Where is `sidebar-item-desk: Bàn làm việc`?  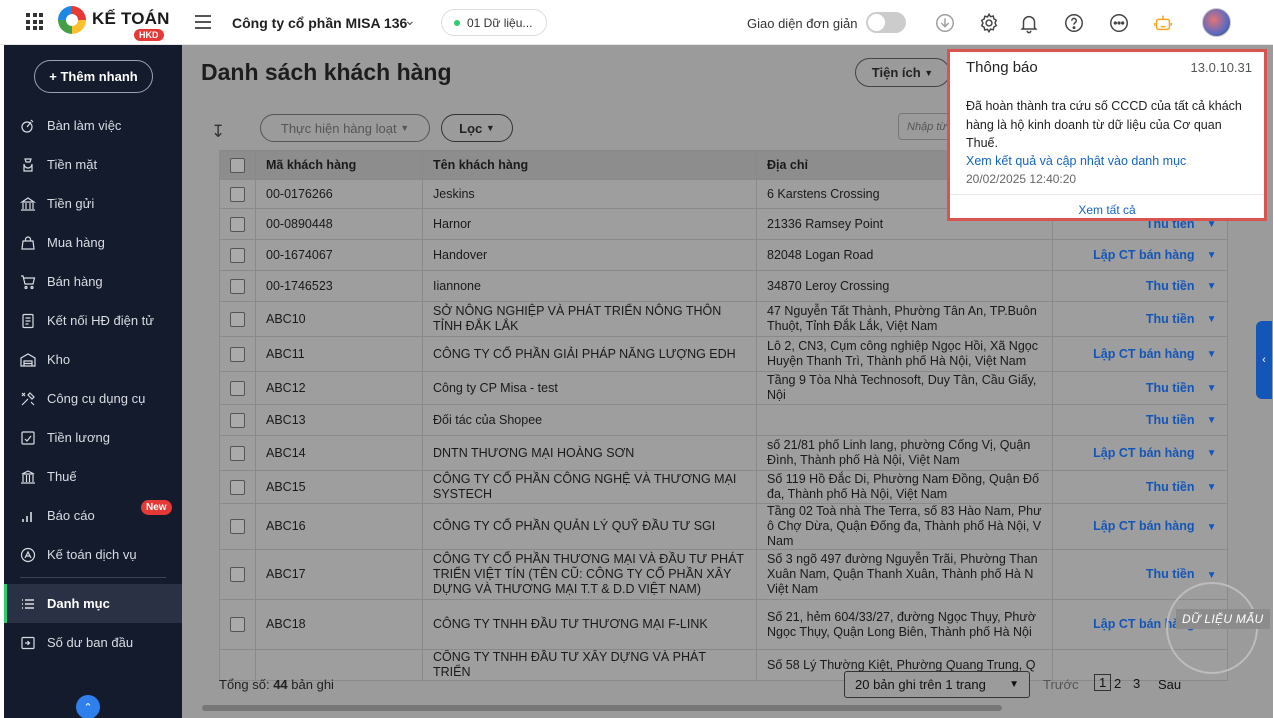
sidebar-item-desk: Bàn làm việc is located at coordinates (93, 125).